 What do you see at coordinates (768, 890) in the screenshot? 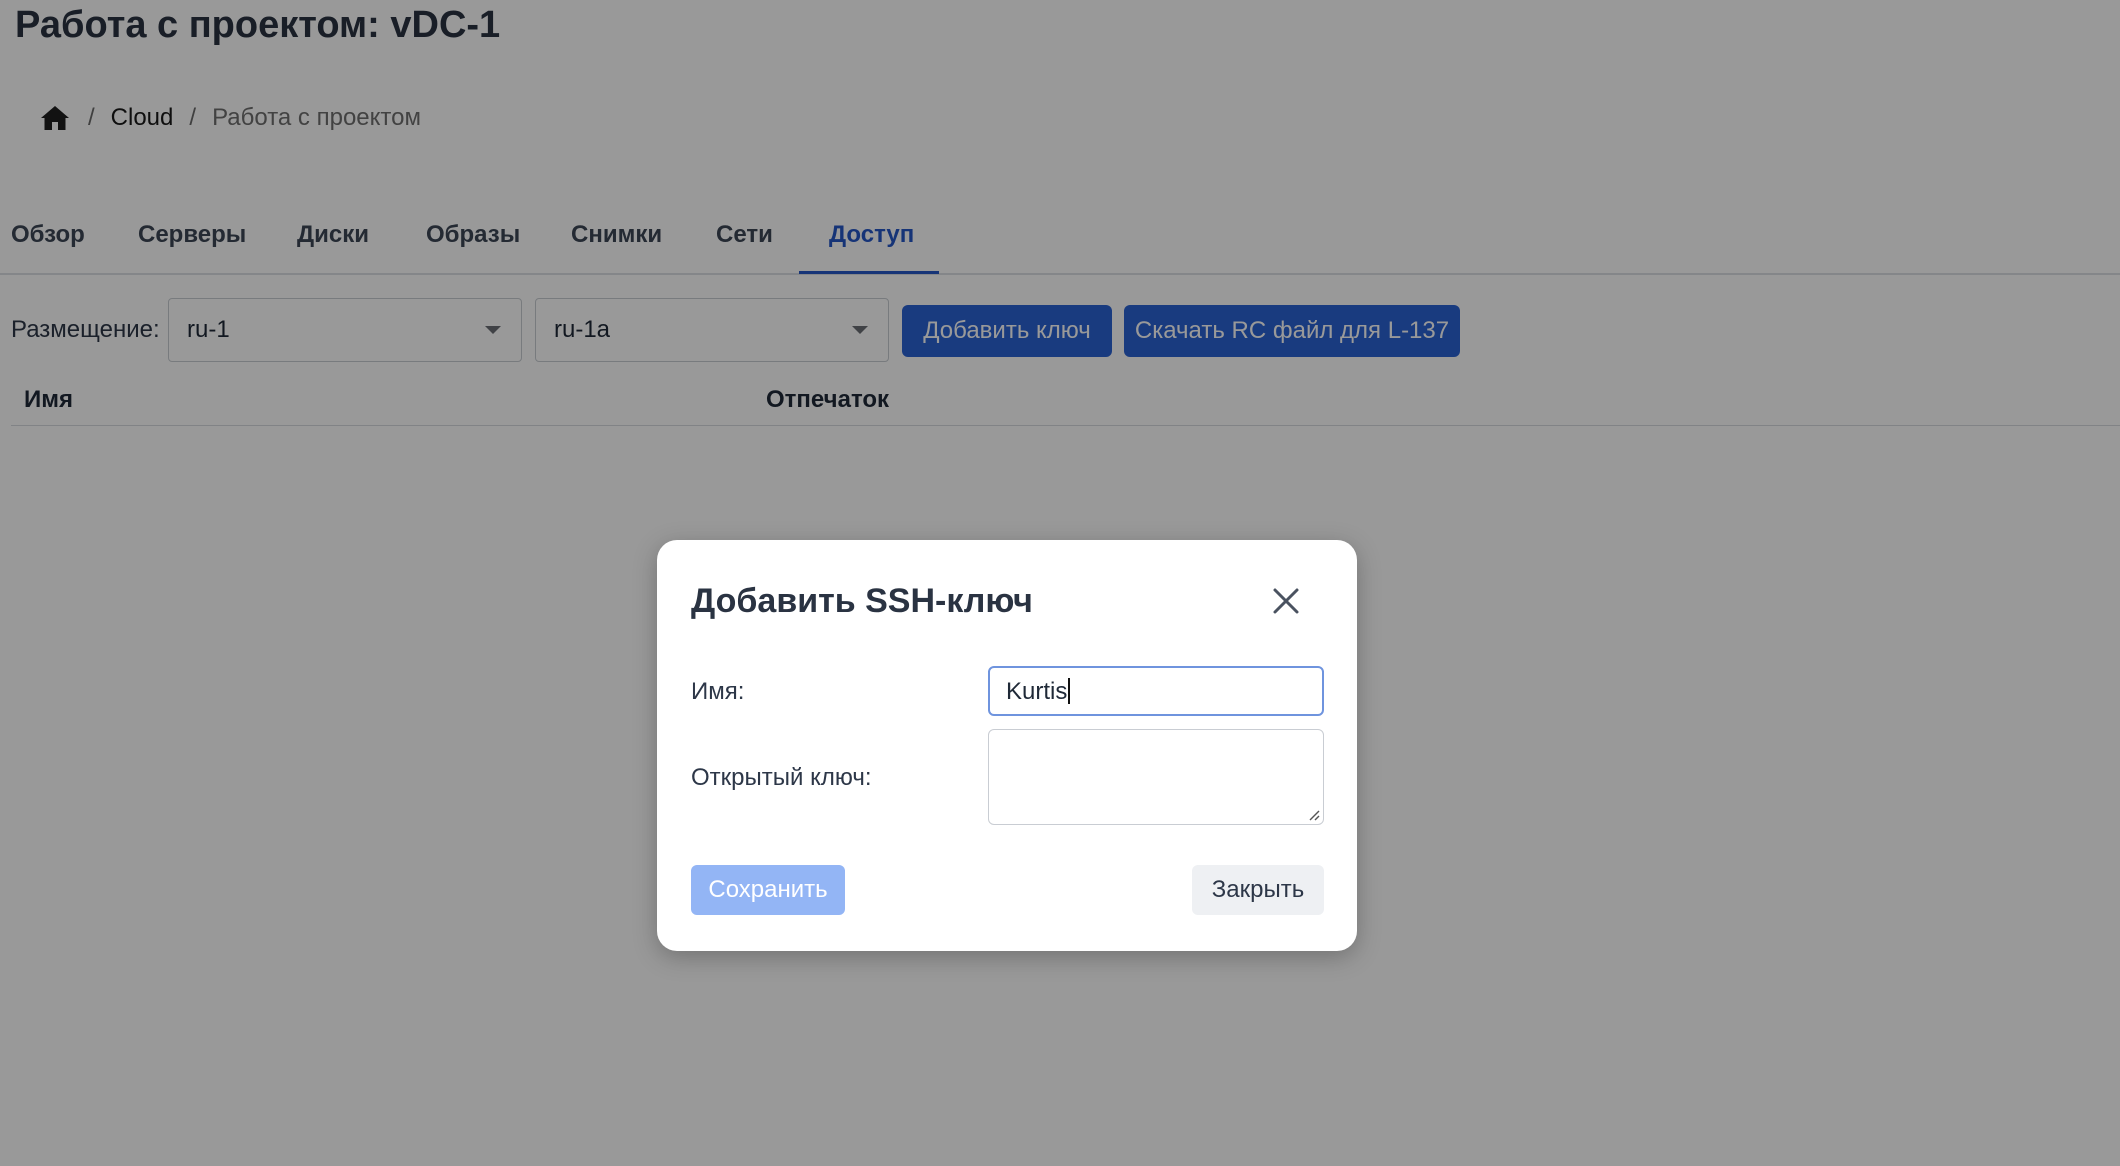
I see `save-button: Сохранить` at bounding box center [768, 890].